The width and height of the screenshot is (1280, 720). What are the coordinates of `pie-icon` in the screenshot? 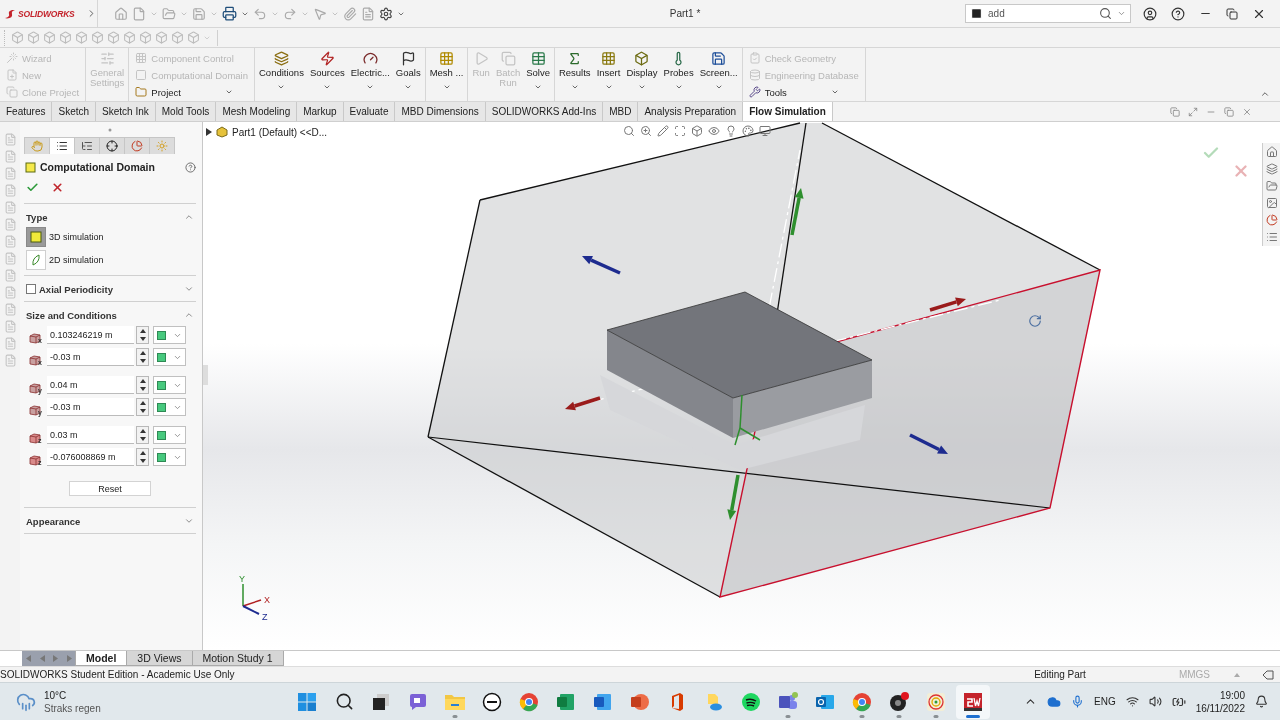 It's located at (1271, 220).